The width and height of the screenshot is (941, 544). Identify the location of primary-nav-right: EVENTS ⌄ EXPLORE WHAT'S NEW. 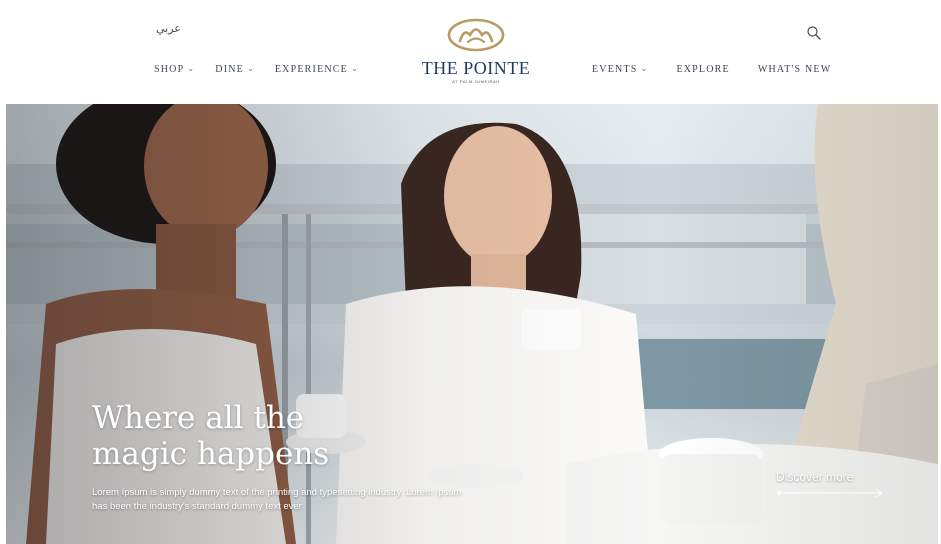
(719, 69).